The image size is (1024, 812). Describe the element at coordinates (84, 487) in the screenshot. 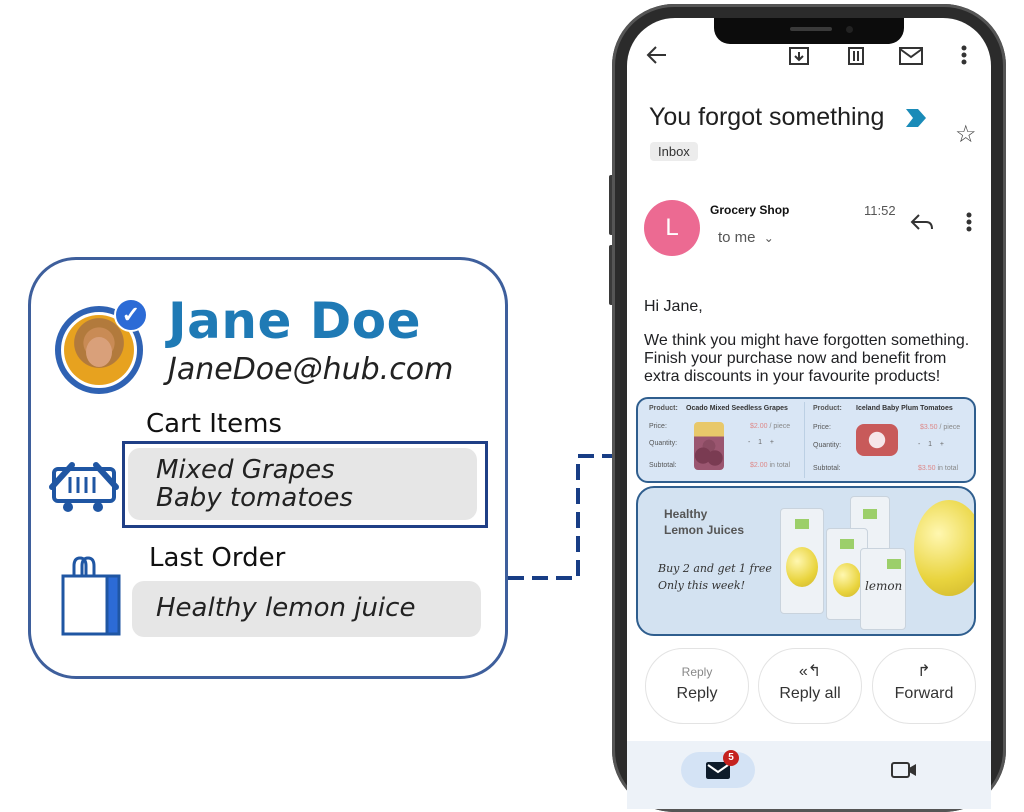

I see `shopping-basket-icon` at that location.